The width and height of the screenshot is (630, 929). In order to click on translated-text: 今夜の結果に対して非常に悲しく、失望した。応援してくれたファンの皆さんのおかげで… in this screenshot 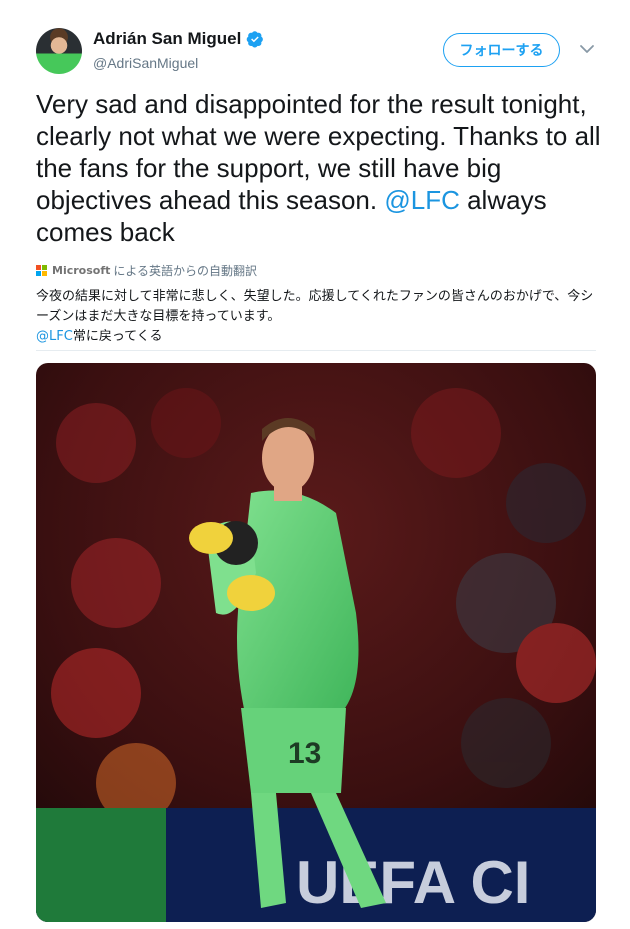, I will do `click(316, 317)`.